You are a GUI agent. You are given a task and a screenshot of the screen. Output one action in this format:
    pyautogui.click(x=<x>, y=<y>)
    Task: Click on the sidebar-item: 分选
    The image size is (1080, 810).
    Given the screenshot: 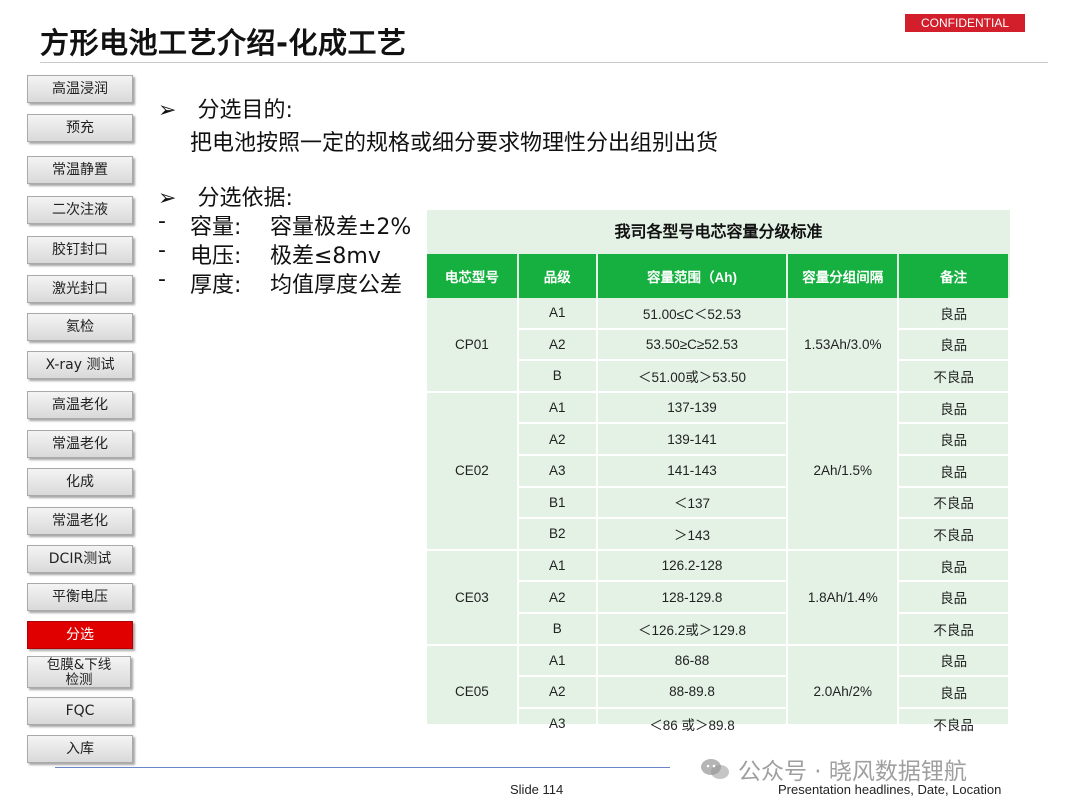 What is the action you would take?
    pyautogui.click(x=80, y=635)
    